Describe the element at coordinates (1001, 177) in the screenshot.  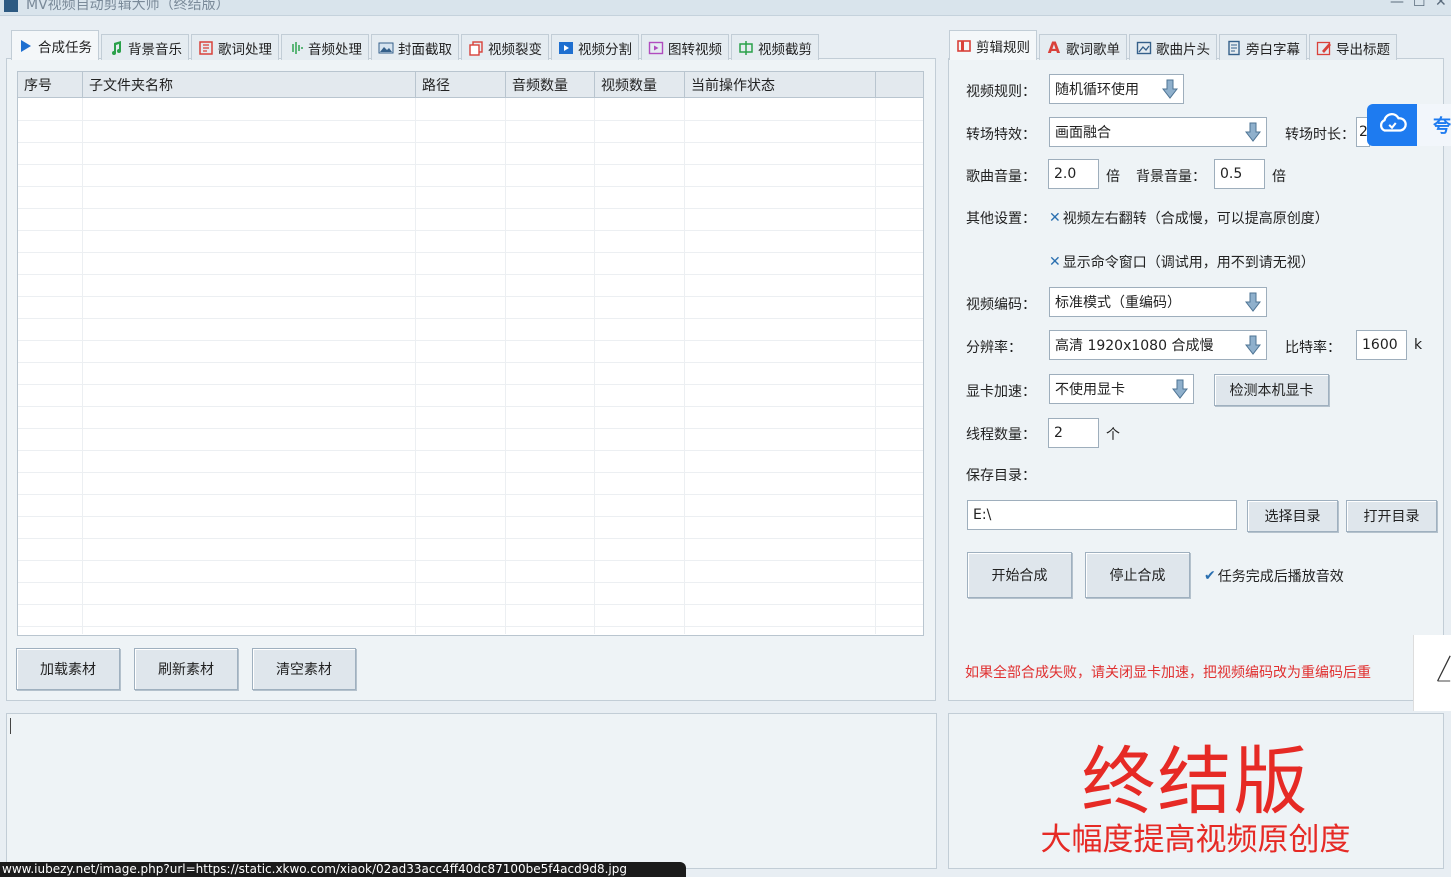
I see `song-volume-label: 歌曲音量：` at that location.